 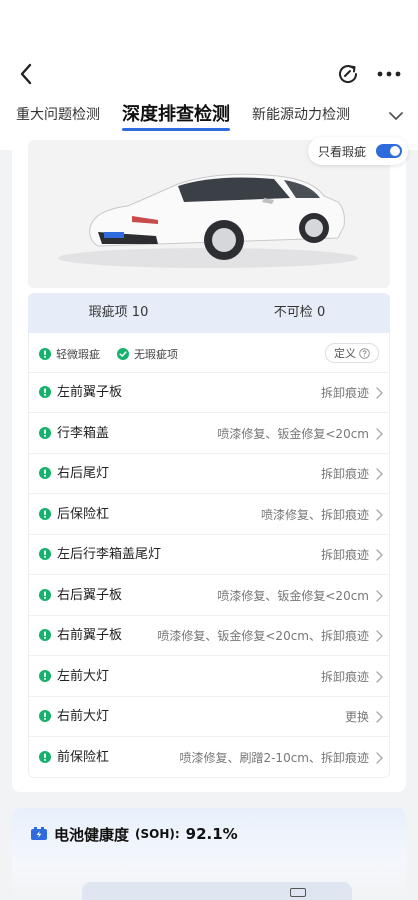 I want to click on uncheckable-summary: 不可检 0, so click(x=299, y=313).